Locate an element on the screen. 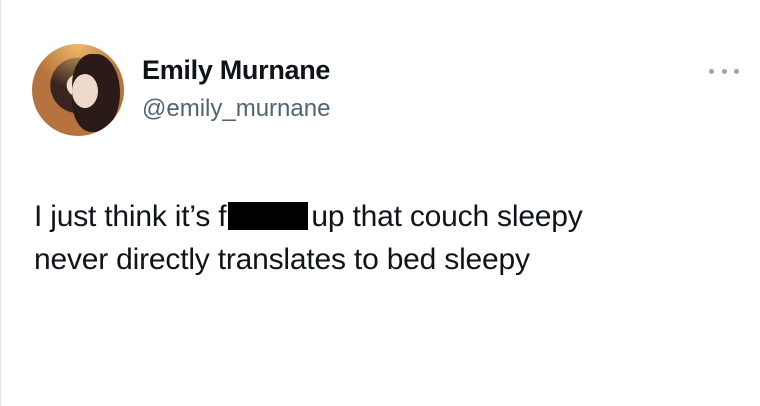 The height and width of the screenshot is (406, 760). tweet-line-1: I just think it’s f up that couch sleepy is located at coordinates (384, 216).